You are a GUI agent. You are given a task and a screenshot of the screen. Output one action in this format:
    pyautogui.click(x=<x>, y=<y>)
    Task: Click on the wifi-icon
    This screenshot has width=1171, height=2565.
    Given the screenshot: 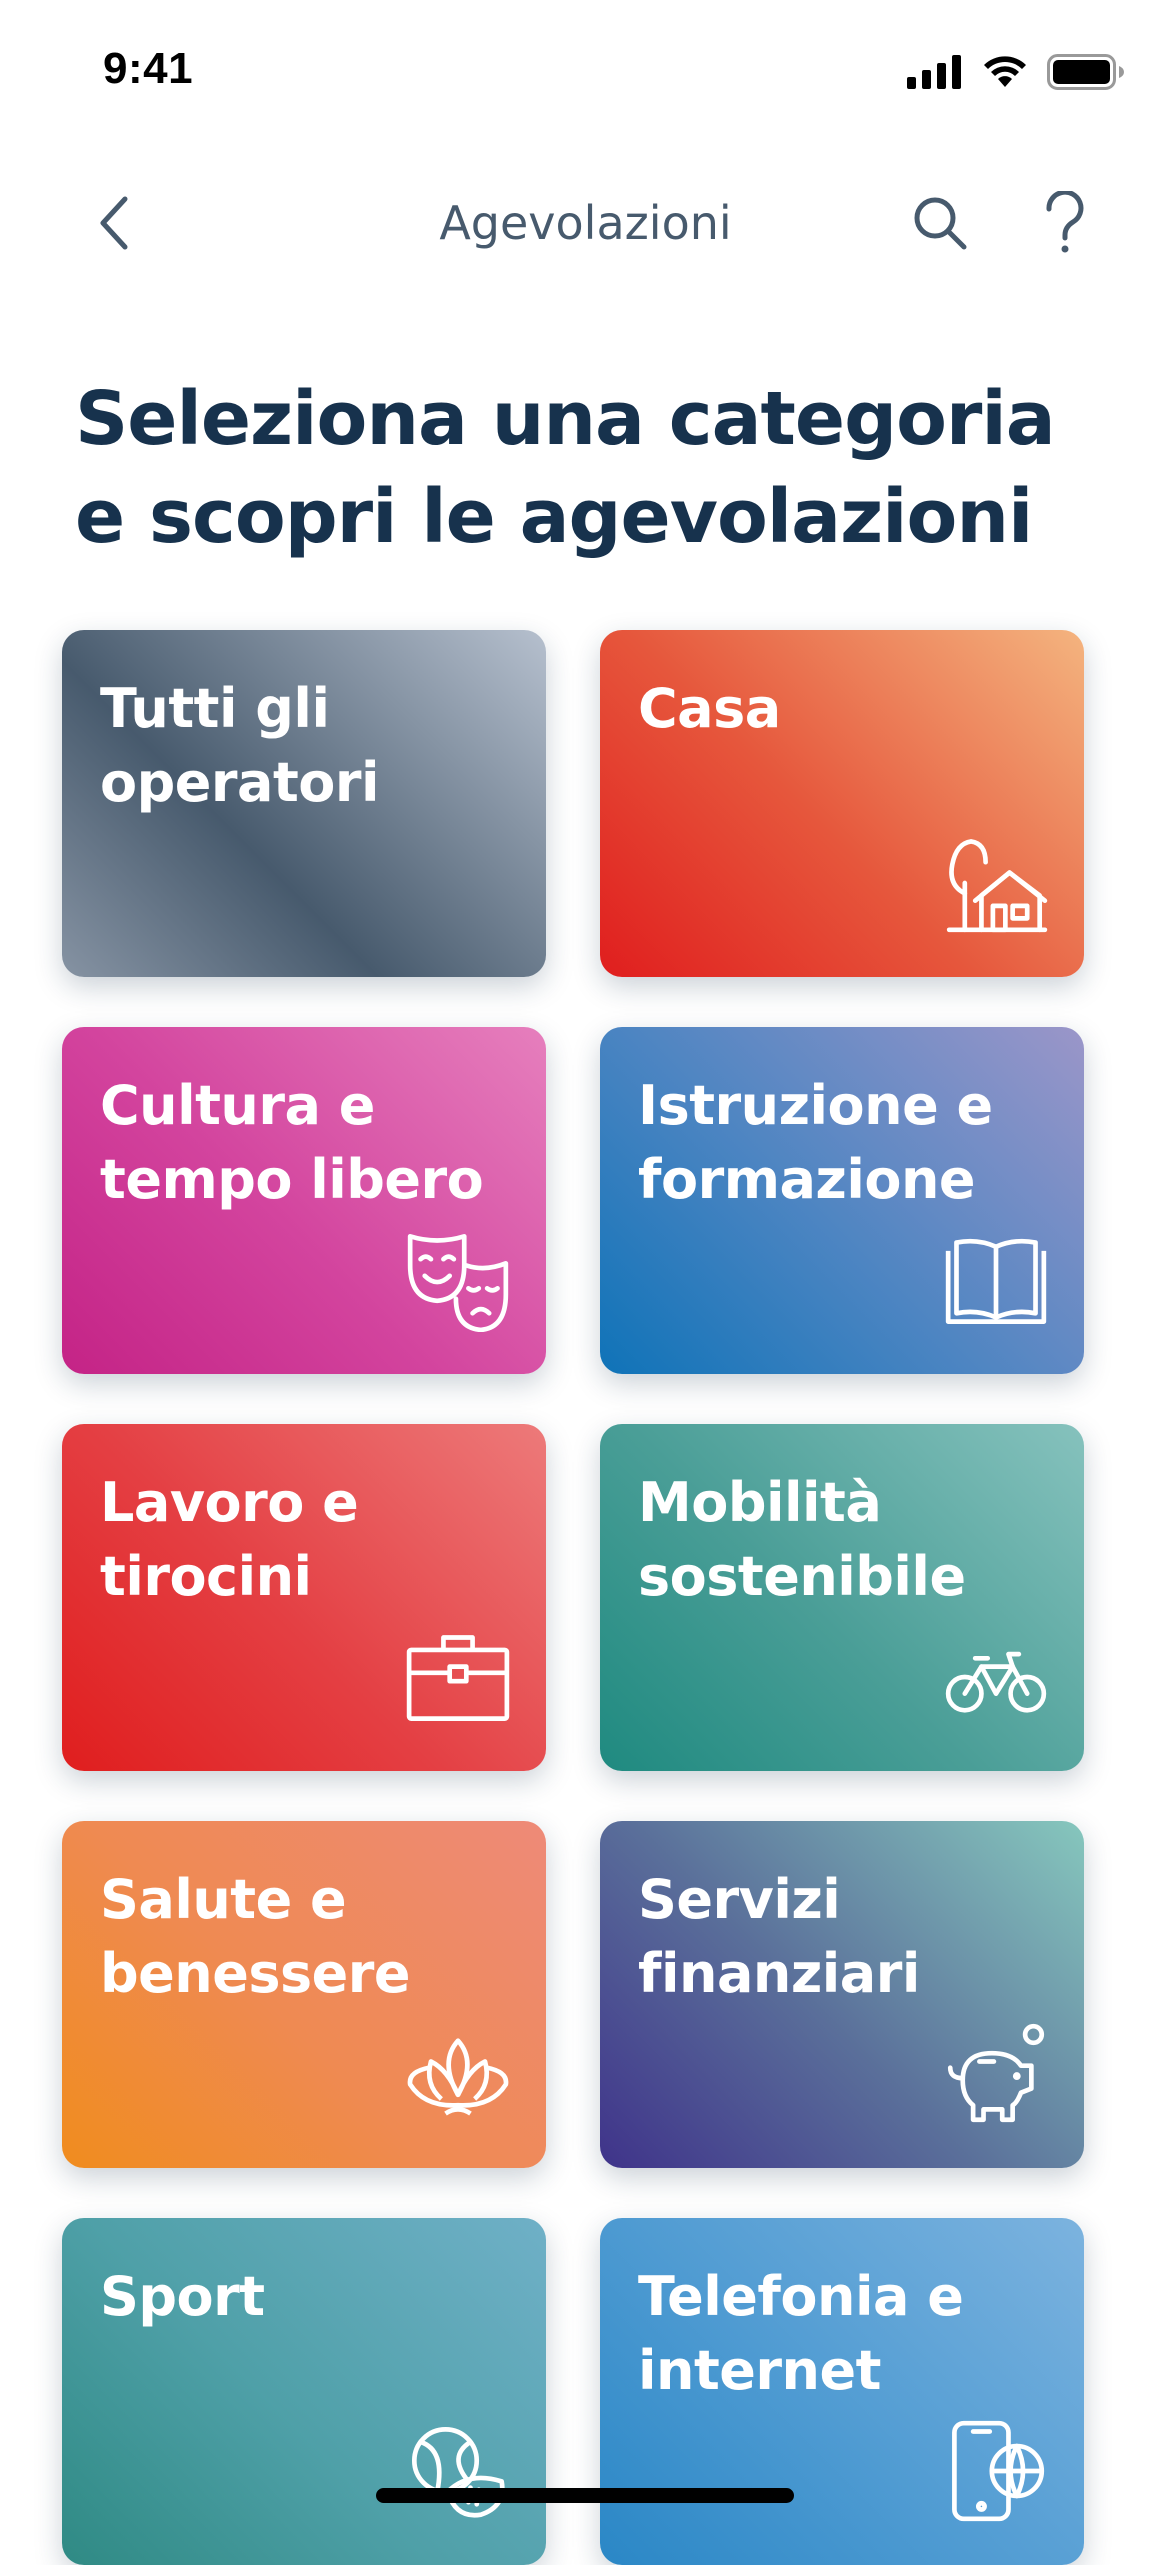 What is the action you would take?
    pyautogui.click(x=1005, y=74)
    